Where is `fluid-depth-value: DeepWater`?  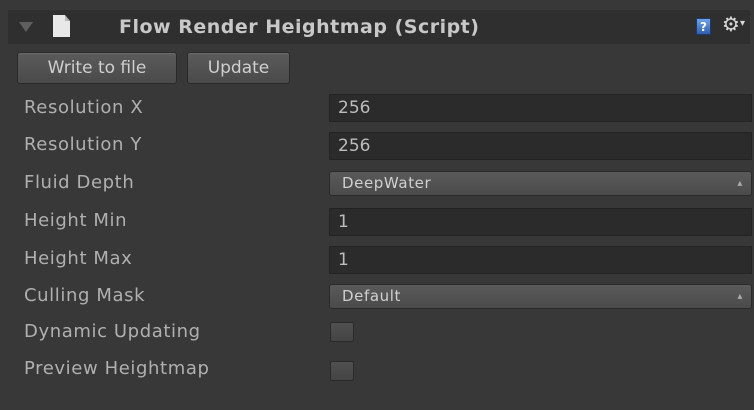 fluid-depth-value: DeepWater is located at coordinates (387, 183).